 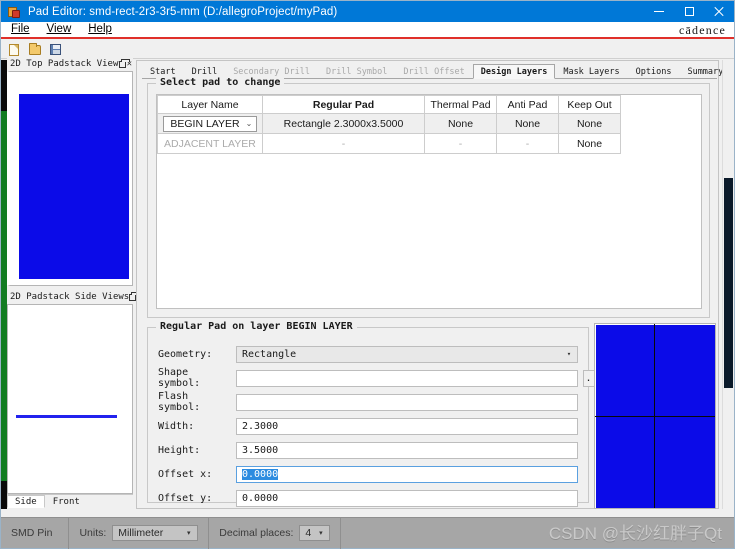 I want to click on menu-item-file: File, so click(x=20, y=29).